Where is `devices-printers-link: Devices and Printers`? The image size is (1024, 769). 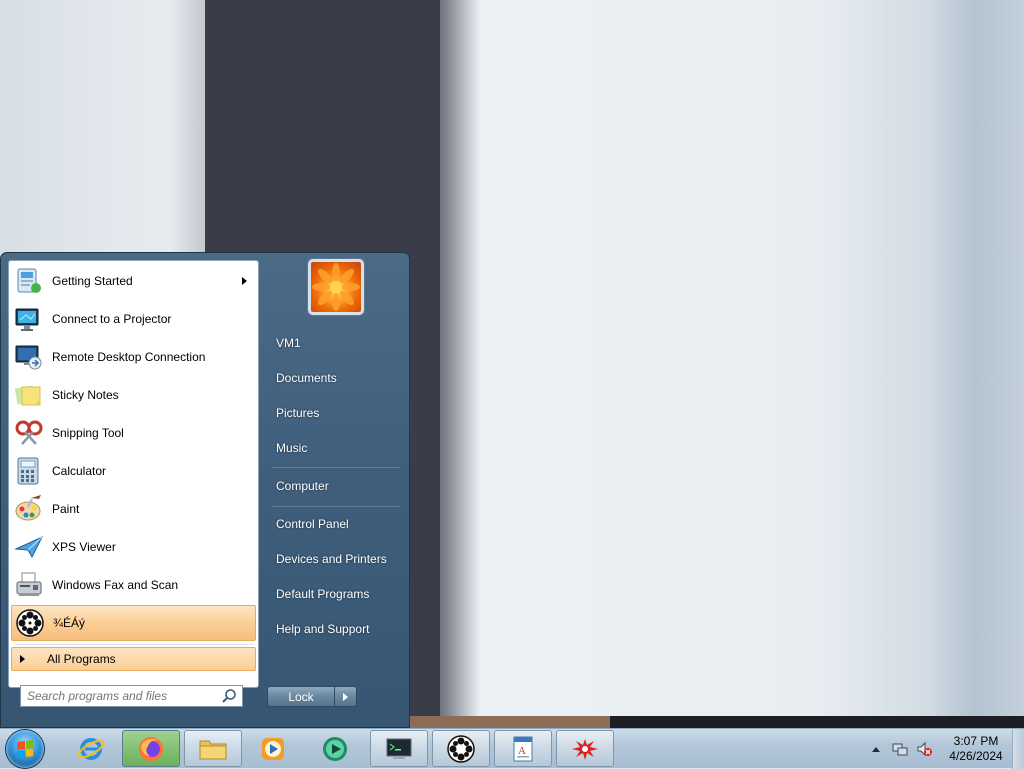
devices-printers-link: Devices and Printers is located at coordinates (334, 559).